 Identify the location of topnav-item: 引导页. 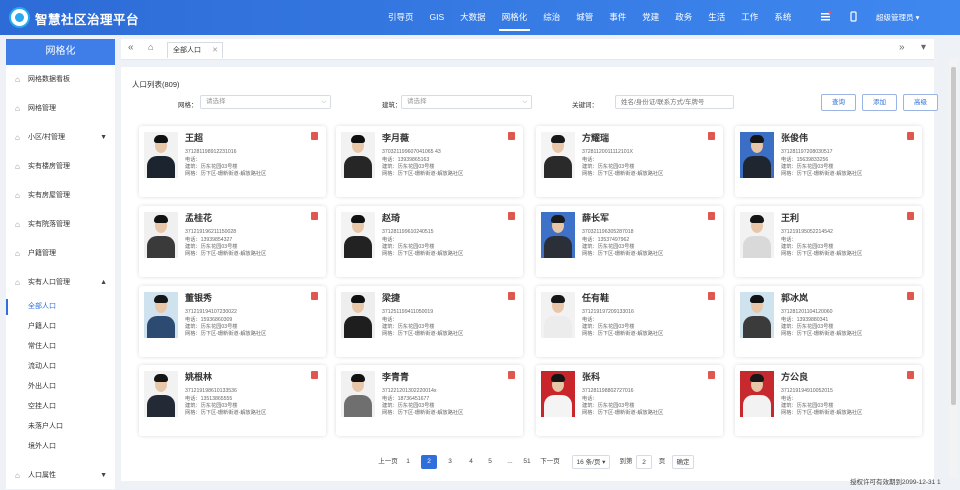
(401, 17).